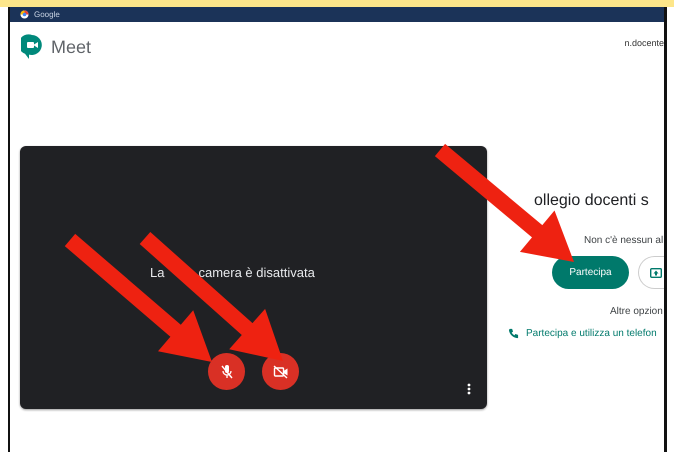  I want to click on camera-off-message: La, so click(157, 272).